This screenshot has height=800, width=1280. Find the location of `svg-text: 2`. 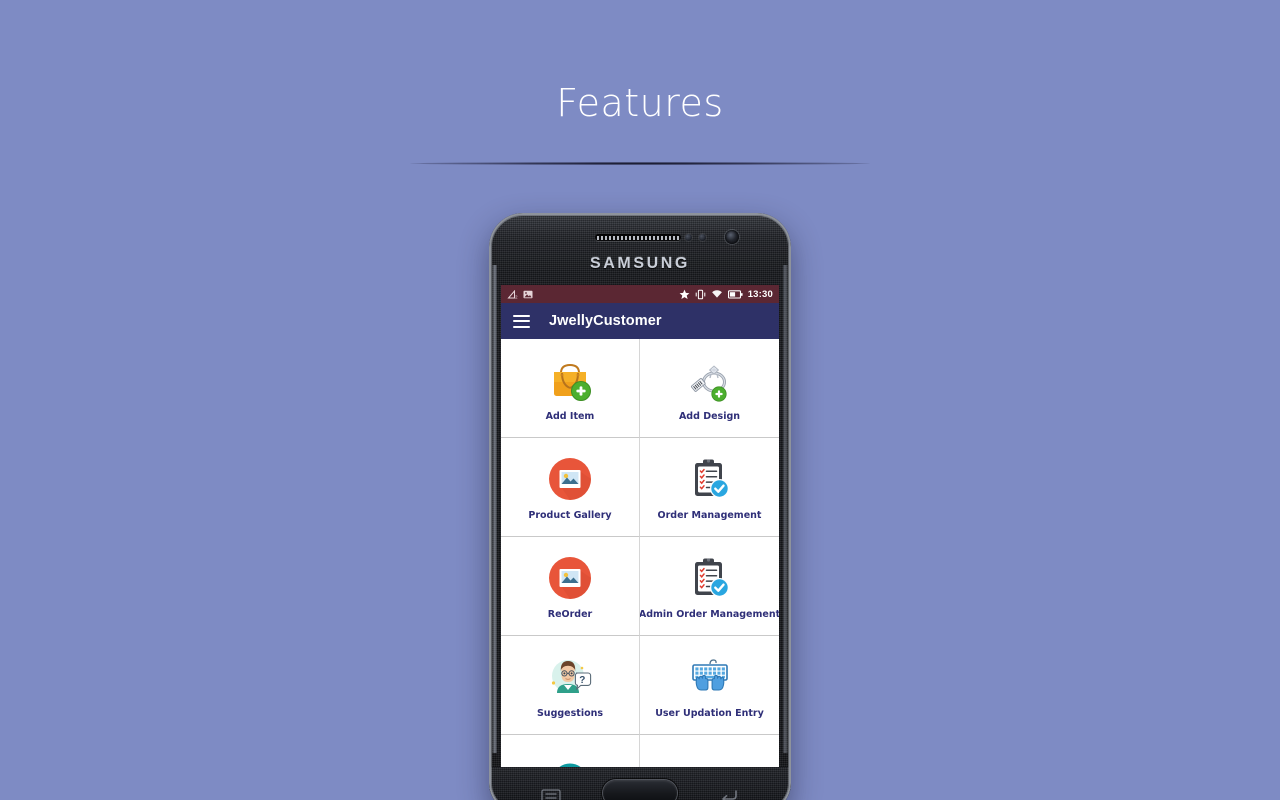

svg-text: 2 is located at coordinates (516, 296).